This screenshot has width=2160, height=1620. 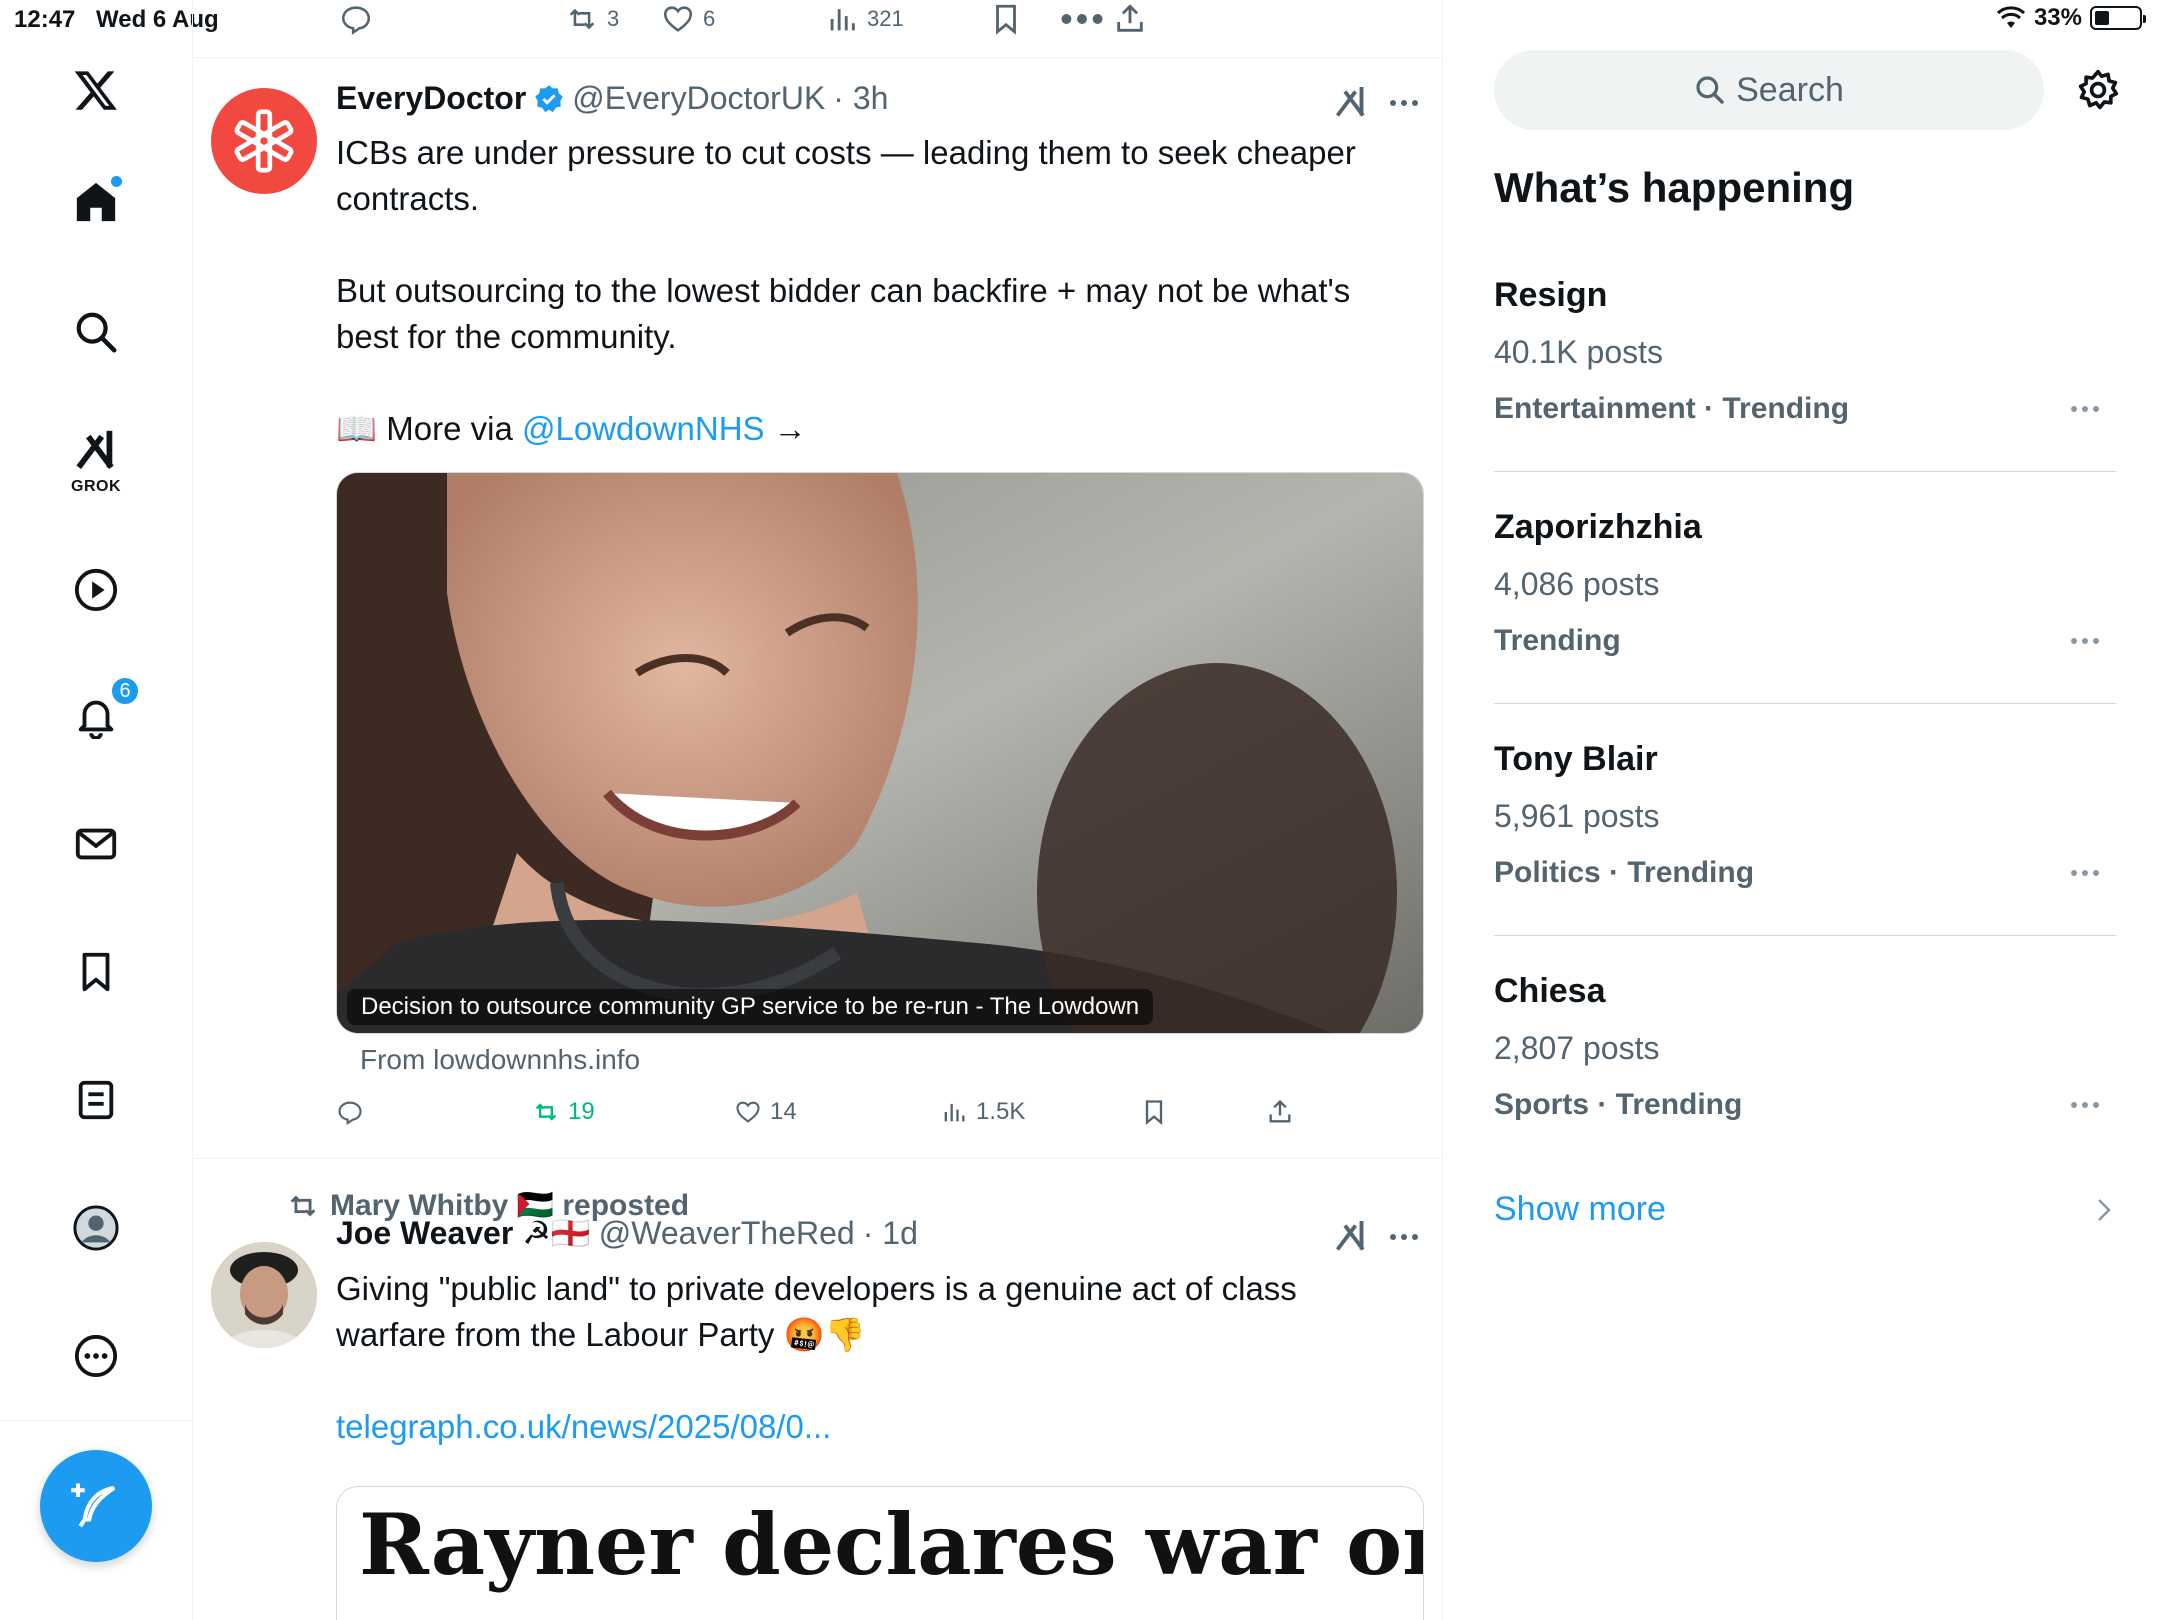 What do you see at coordinates (96, 1100) in the screenshot?
I see `lists-icon` at bounding box center [96, 1100].